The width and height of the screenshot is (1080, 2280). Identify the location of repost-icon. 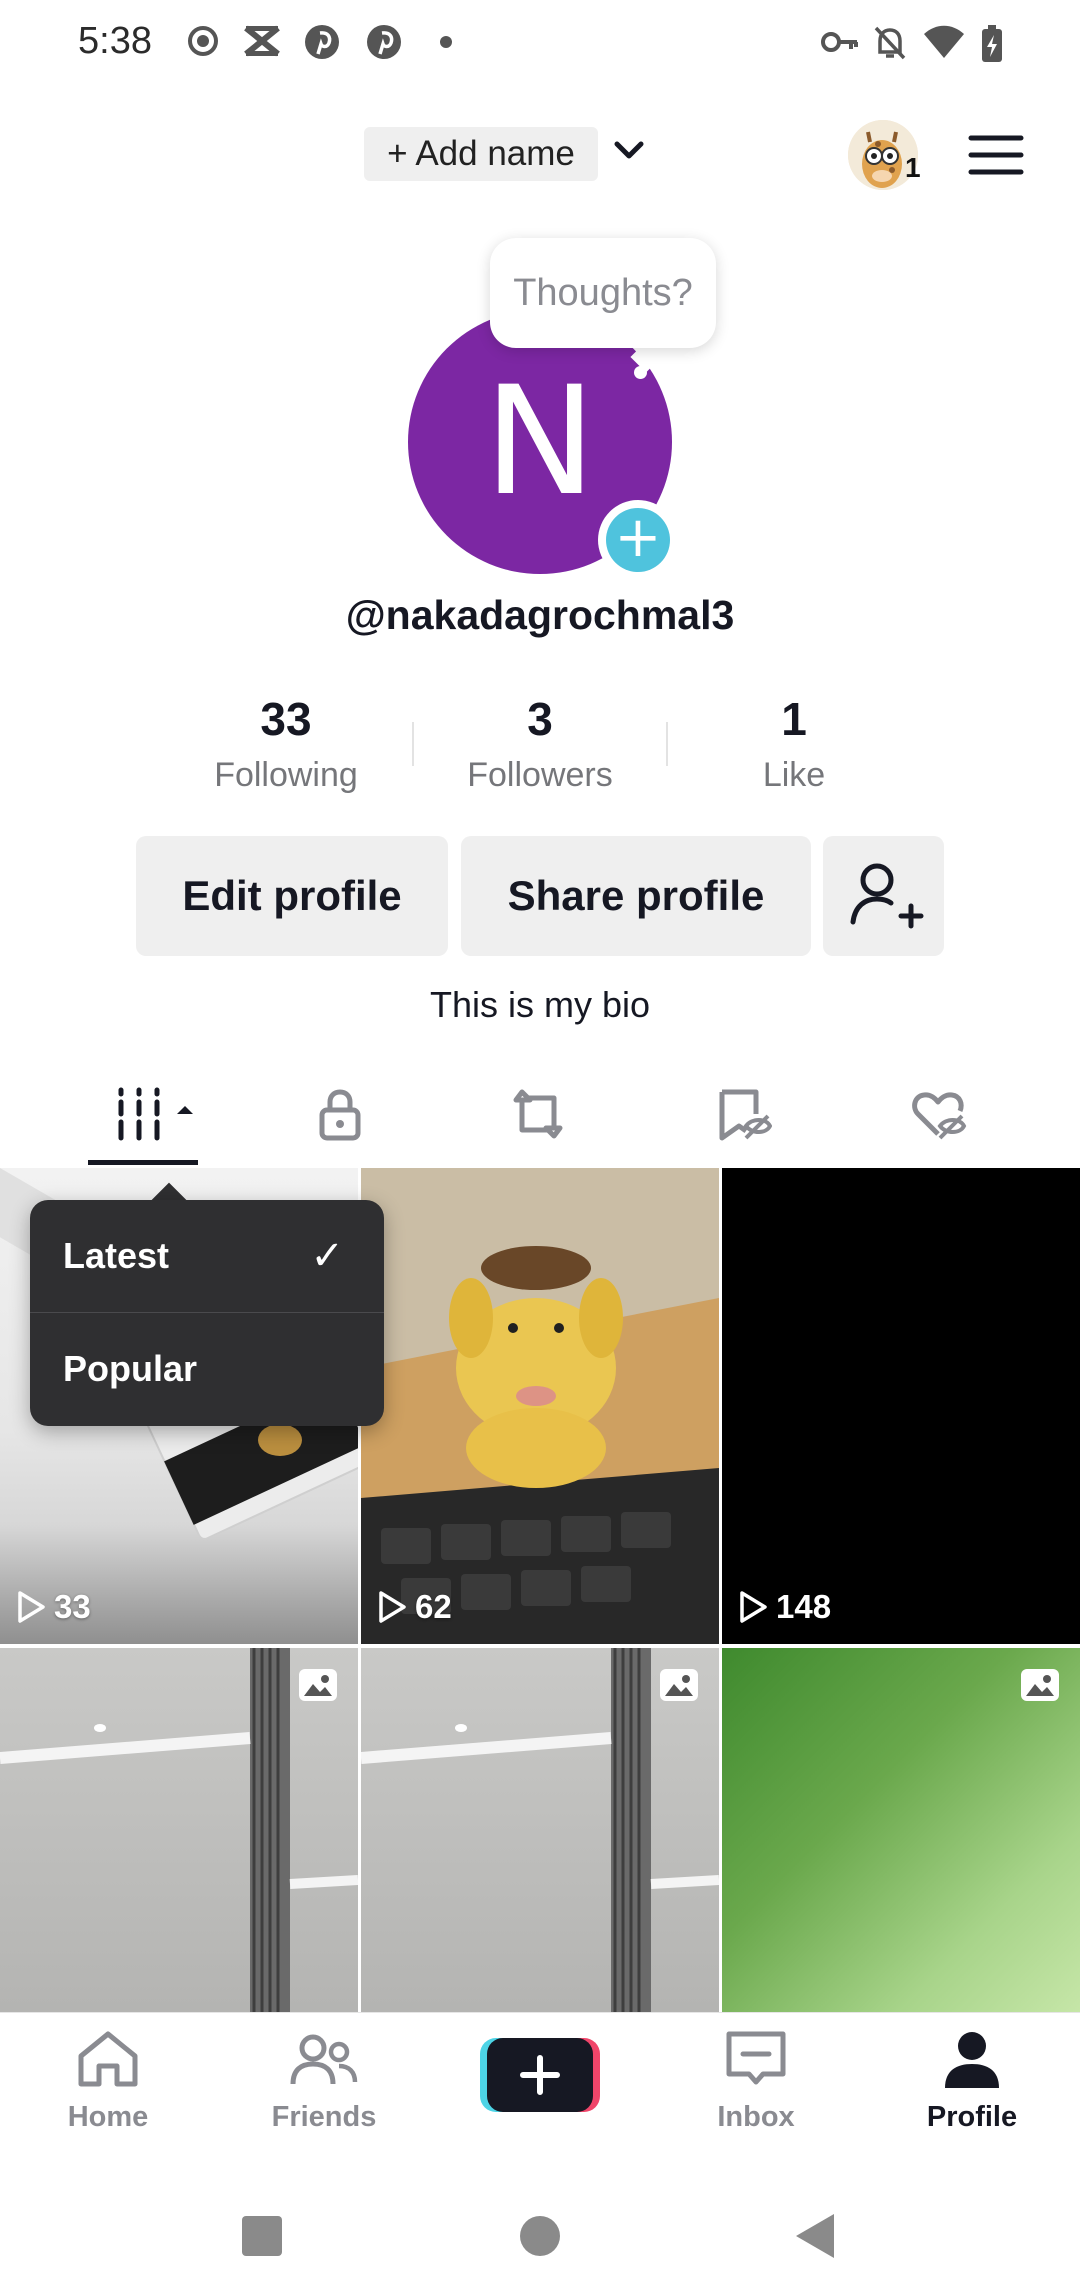
(538, 1114).